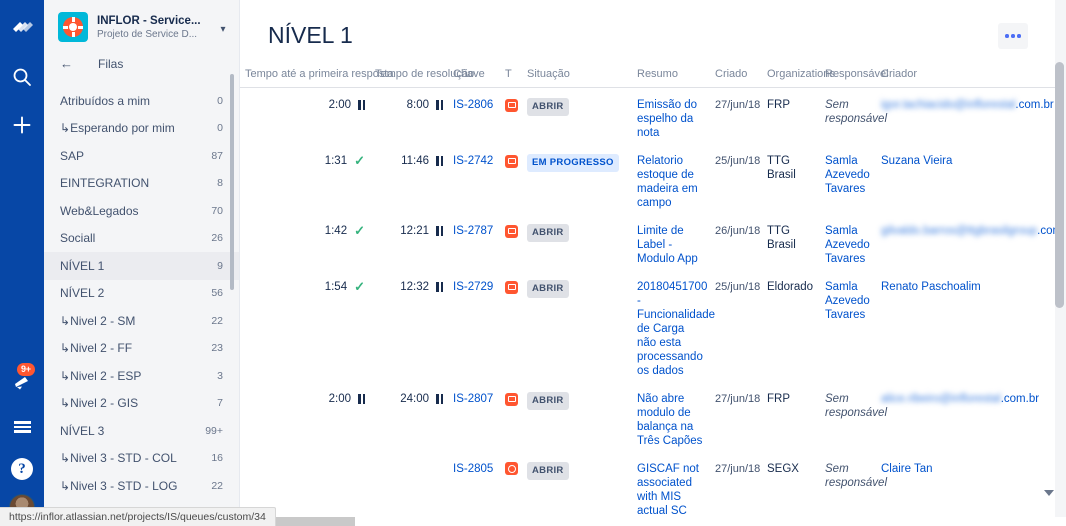  Describe the element at coordinates (964, 489) in the screenshot. I see `cell-creator: Claire Tan` at that location.